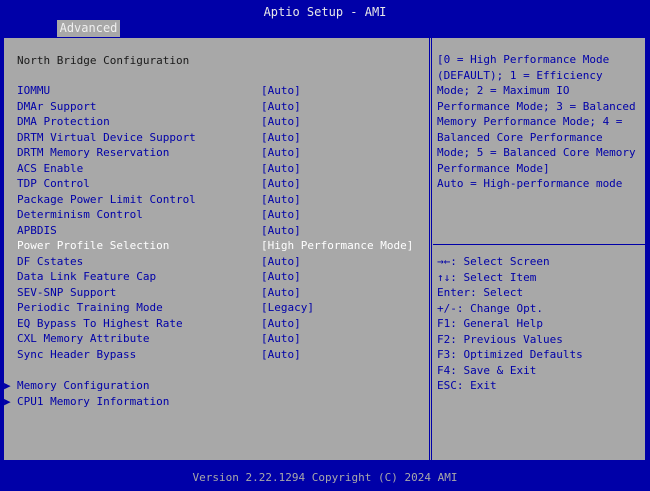 The height and width of the screenshot is (491, 650). What do you see at coordinates (493, 261) in the screenshot?
I see `key-hint-select-screen: →←: Select Screen` at bounding box center [493, 261].